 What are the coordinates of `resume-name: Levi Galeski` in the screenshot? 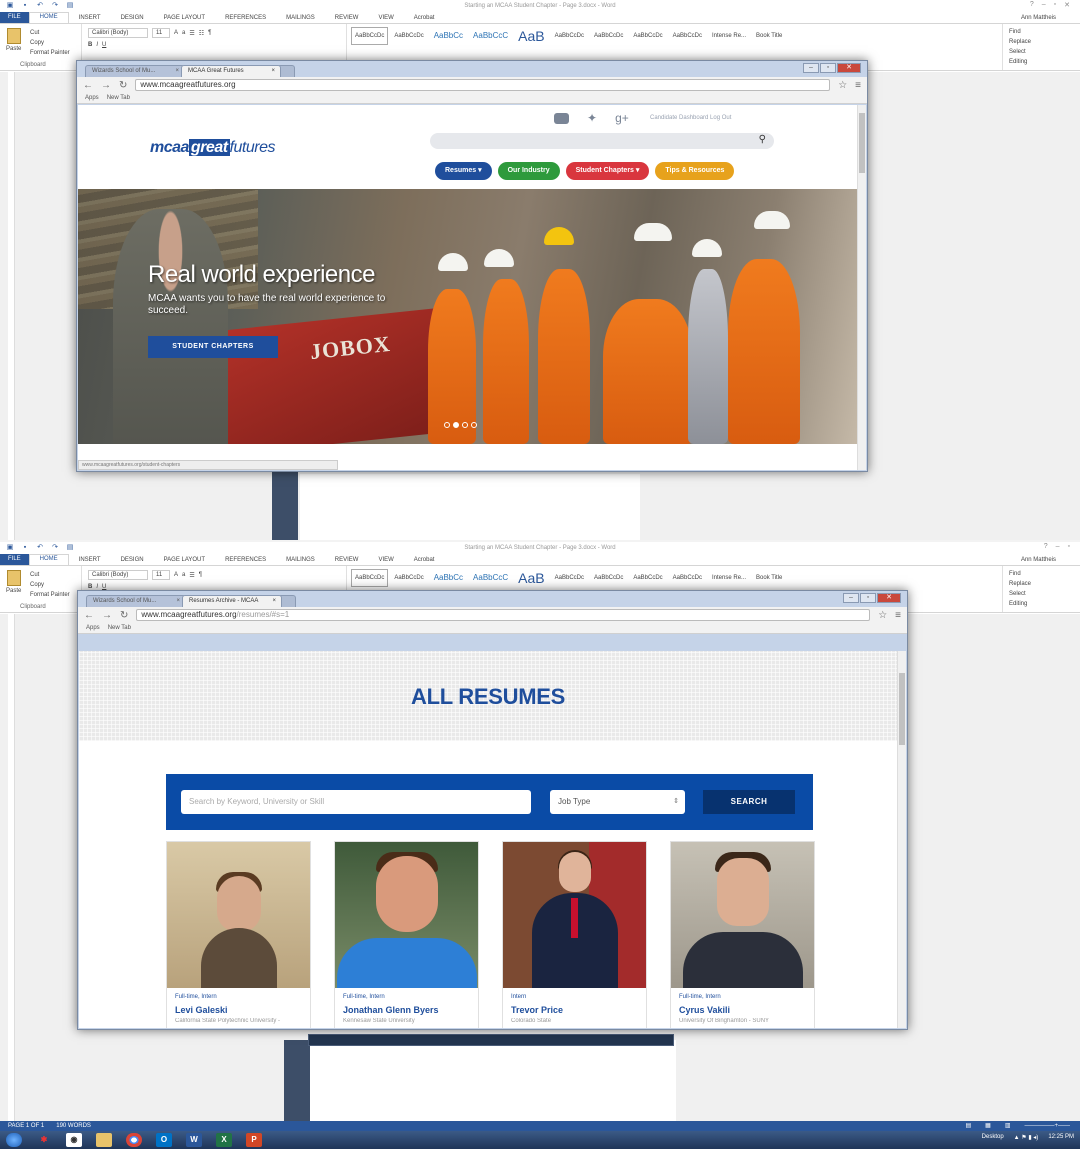 It's located at (201, 1010).